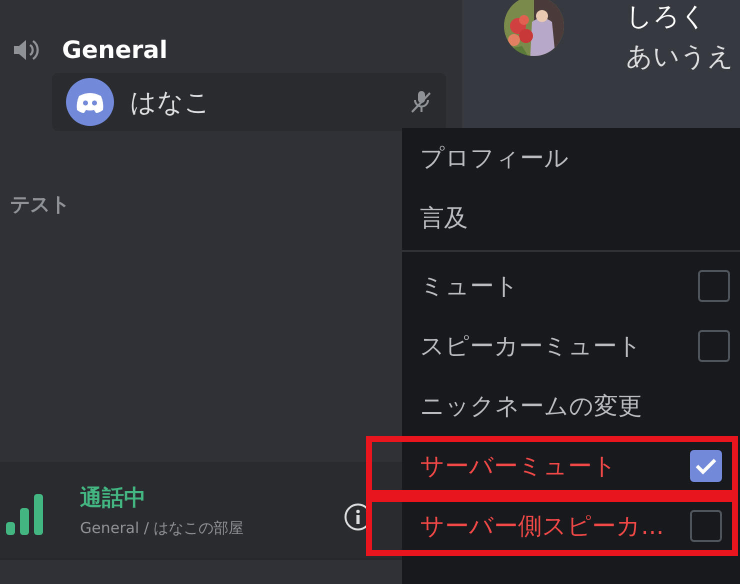  I want to click on menu-item: ミュート, so click(580, 286).